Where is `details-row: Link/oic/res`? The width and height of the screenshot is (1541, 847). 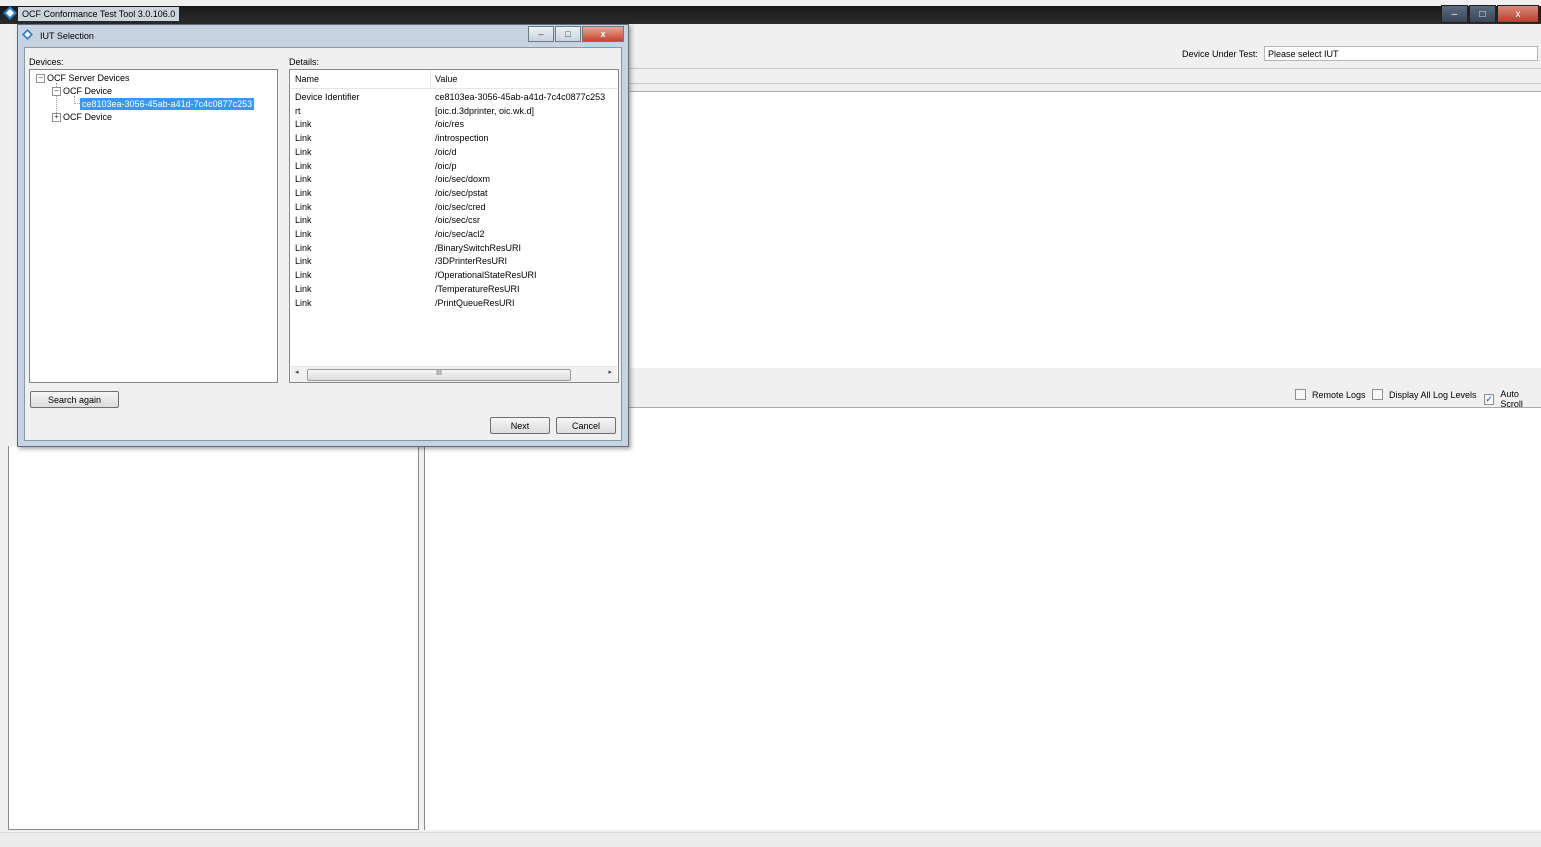 details-row: Link/oic/res is located at coordinates (454, 125).